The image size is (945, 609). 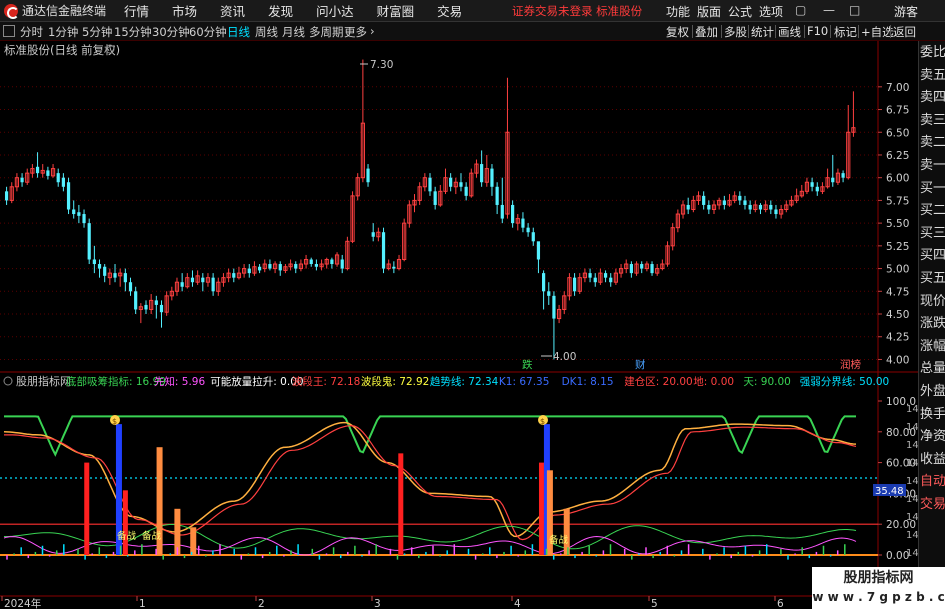 I want to click on period-15min: 15分钟, so click(x=133, y=32).